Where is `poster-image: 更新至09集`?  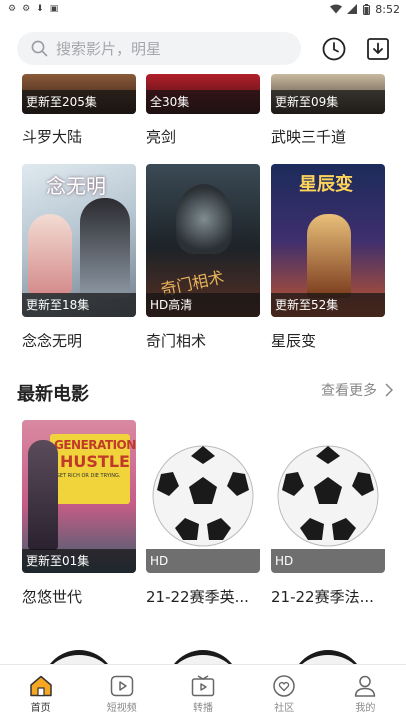 poster-image: 更新至09集 is located at coordinates (328, 94).